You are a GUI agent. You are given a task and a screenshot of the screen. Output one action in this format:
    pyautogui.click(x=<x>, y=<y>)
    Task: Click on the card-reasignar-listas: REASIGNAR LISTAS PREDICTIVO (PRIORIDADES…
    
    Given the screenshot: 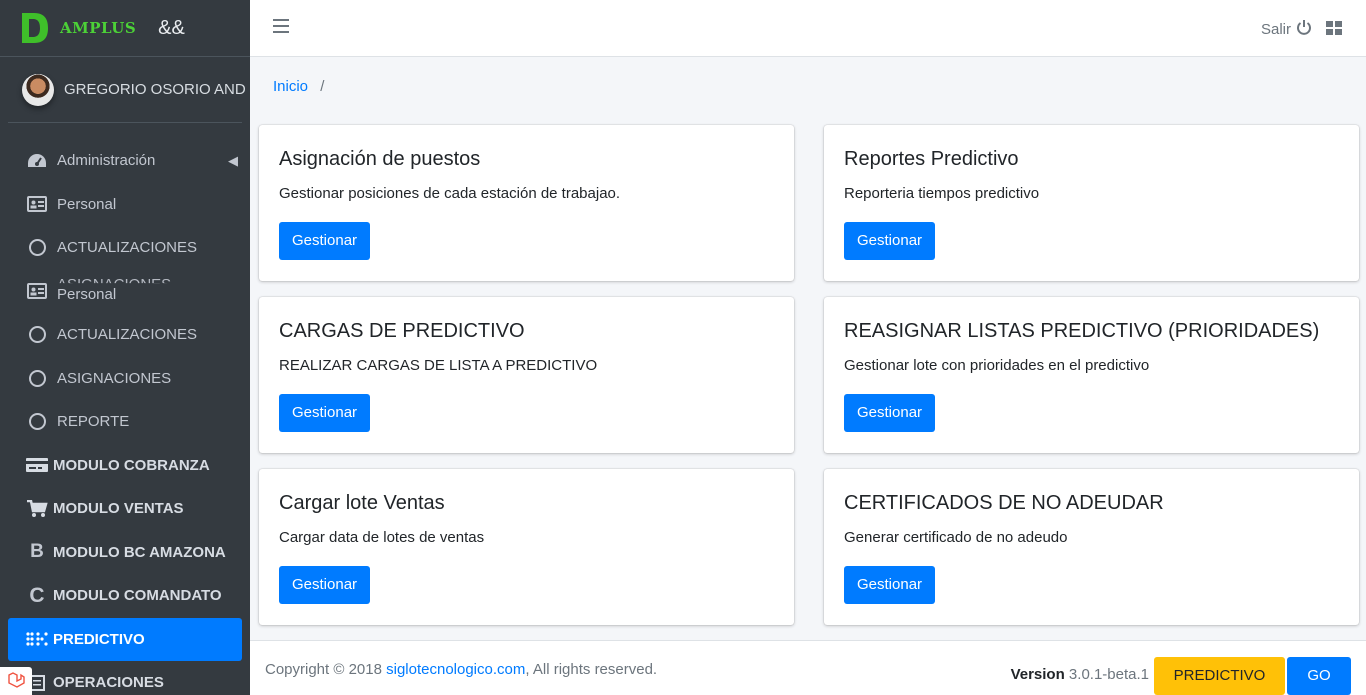 What is the action you would take?
    pyautogui.click(x=1091, y=375)
    